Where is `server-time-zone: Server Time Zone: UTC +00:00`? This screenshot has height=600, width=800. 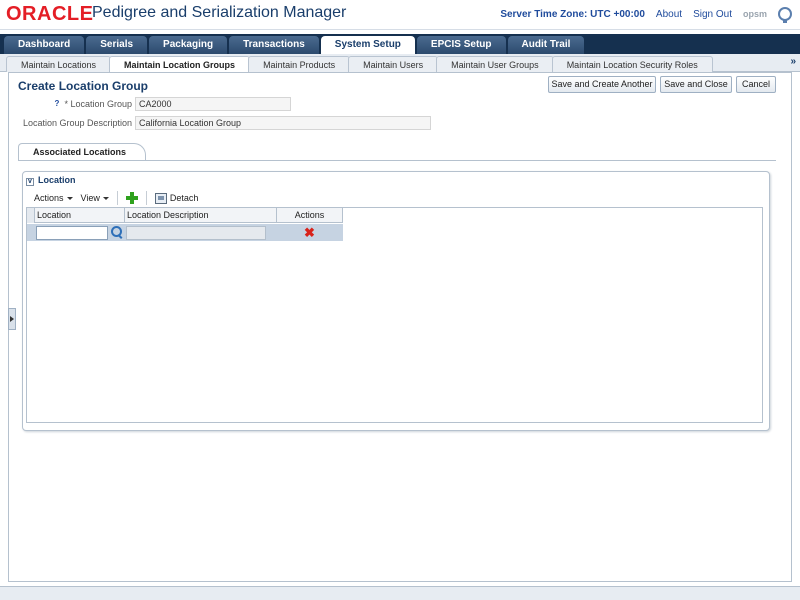
server-time-zone: Server Time Zone: UTC +00:00 is located at coordinates (572, 14).